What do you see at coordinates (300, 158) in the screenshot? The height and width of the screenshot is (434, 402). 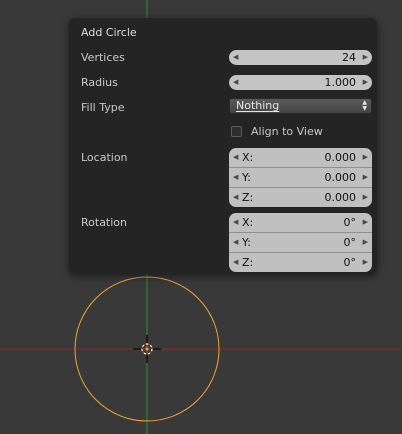 I see `location-x-field: ◀ X: 0.000 ▶` at bounding box center [300, 158].